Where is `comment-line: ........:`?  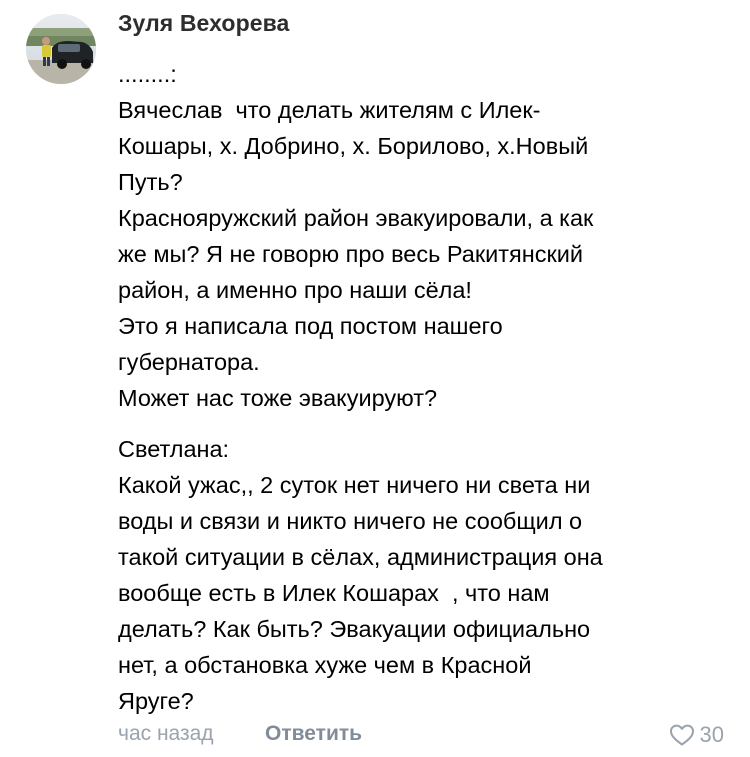
comment-line: ........: is located at coordinates (147, 74).